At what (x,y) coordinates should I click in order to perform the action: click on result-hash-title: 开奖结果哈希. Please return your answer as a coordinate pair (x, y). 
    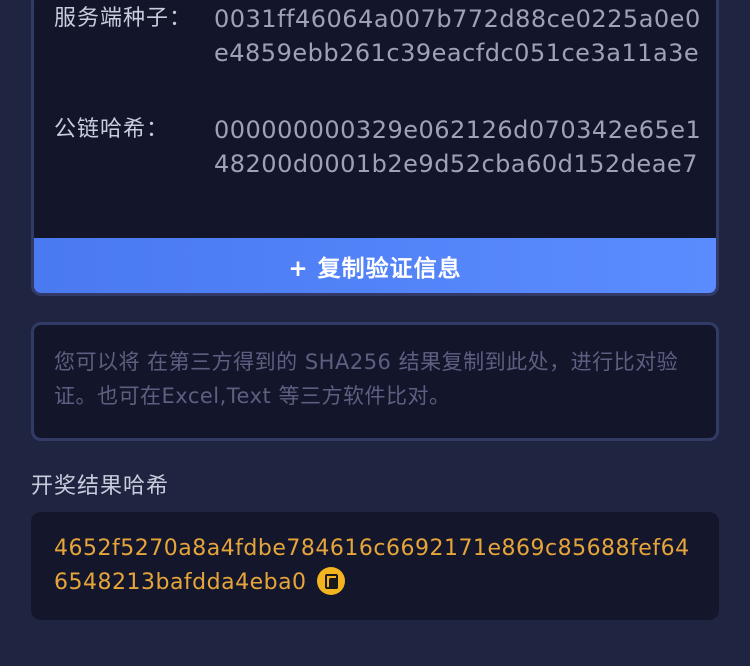
    Looking at the image, I should click on (100, 486).